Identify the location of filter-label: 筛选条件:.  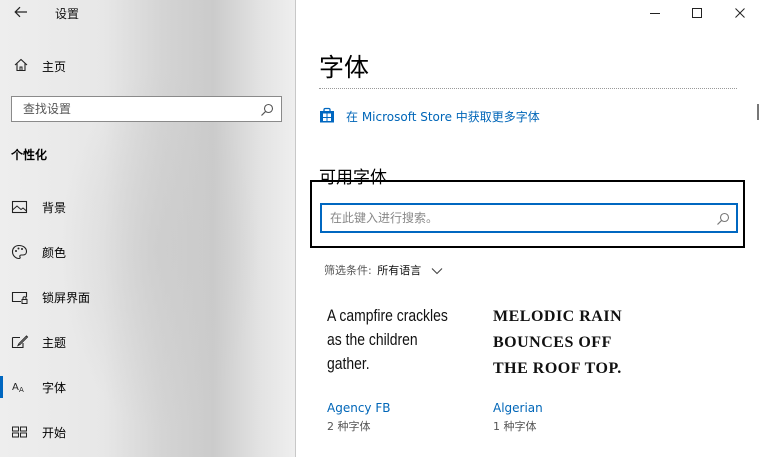
(348, 270).